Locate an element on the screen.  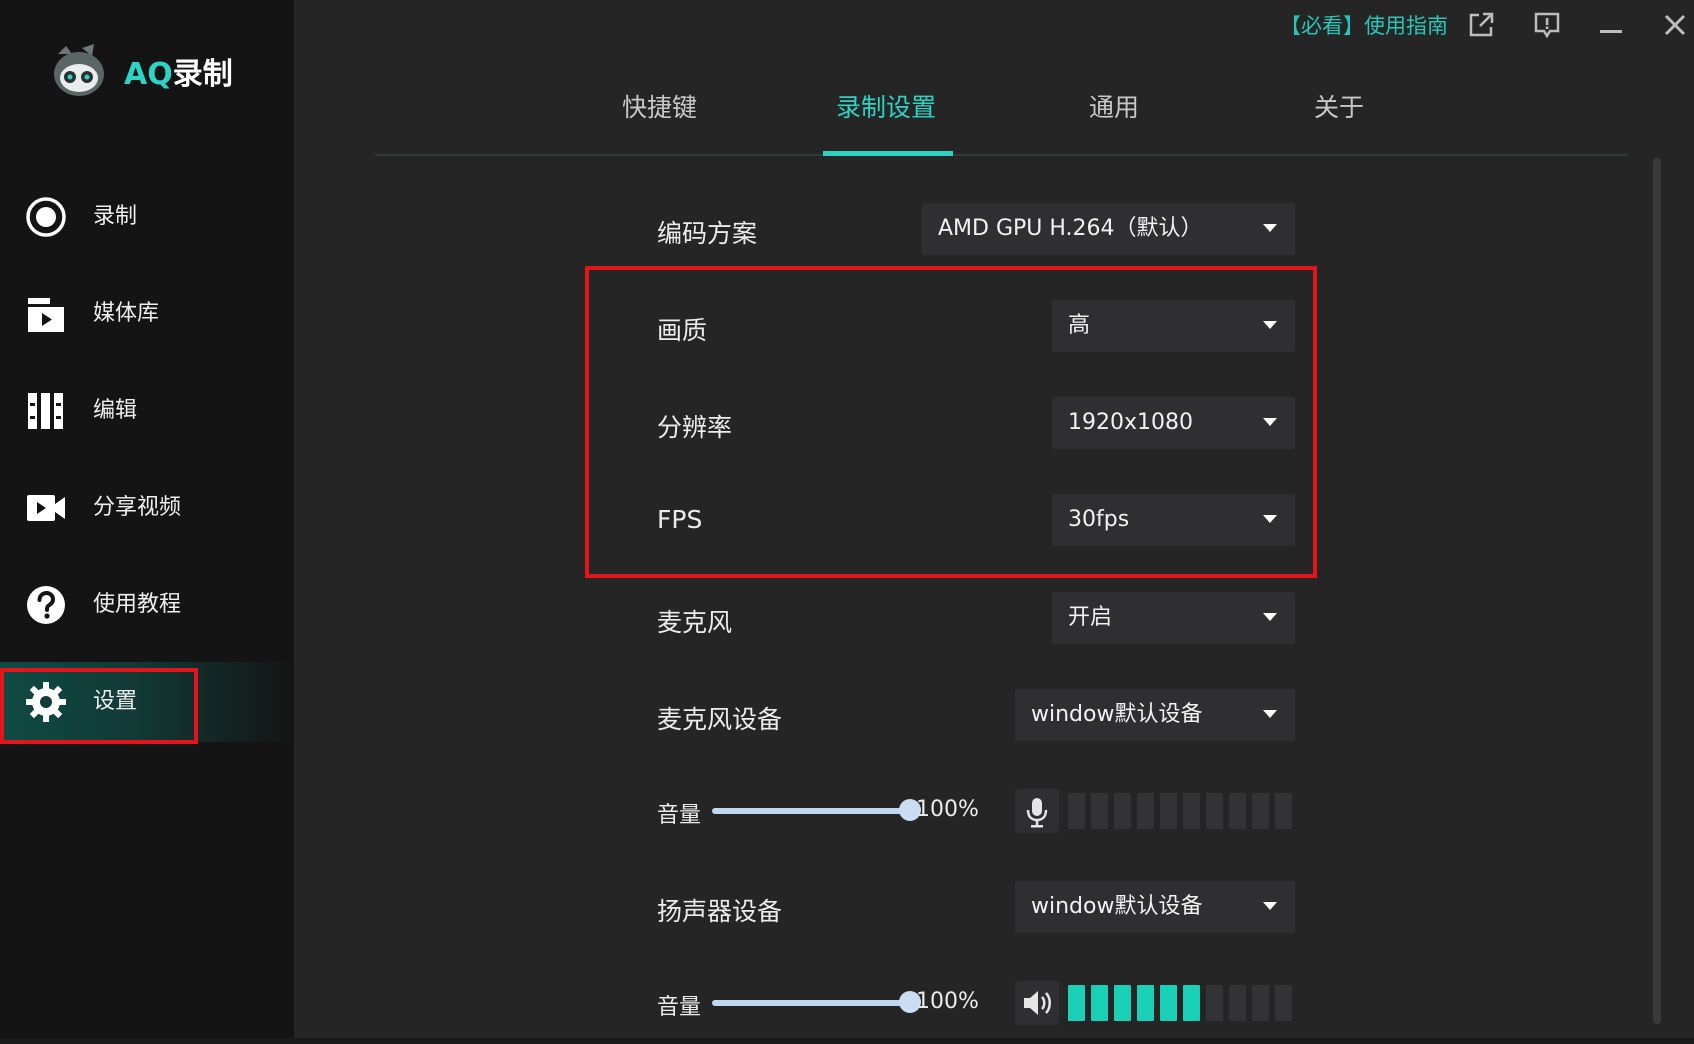
tab-shortcuts: 快捷键 is located at coordinates (659, 106).